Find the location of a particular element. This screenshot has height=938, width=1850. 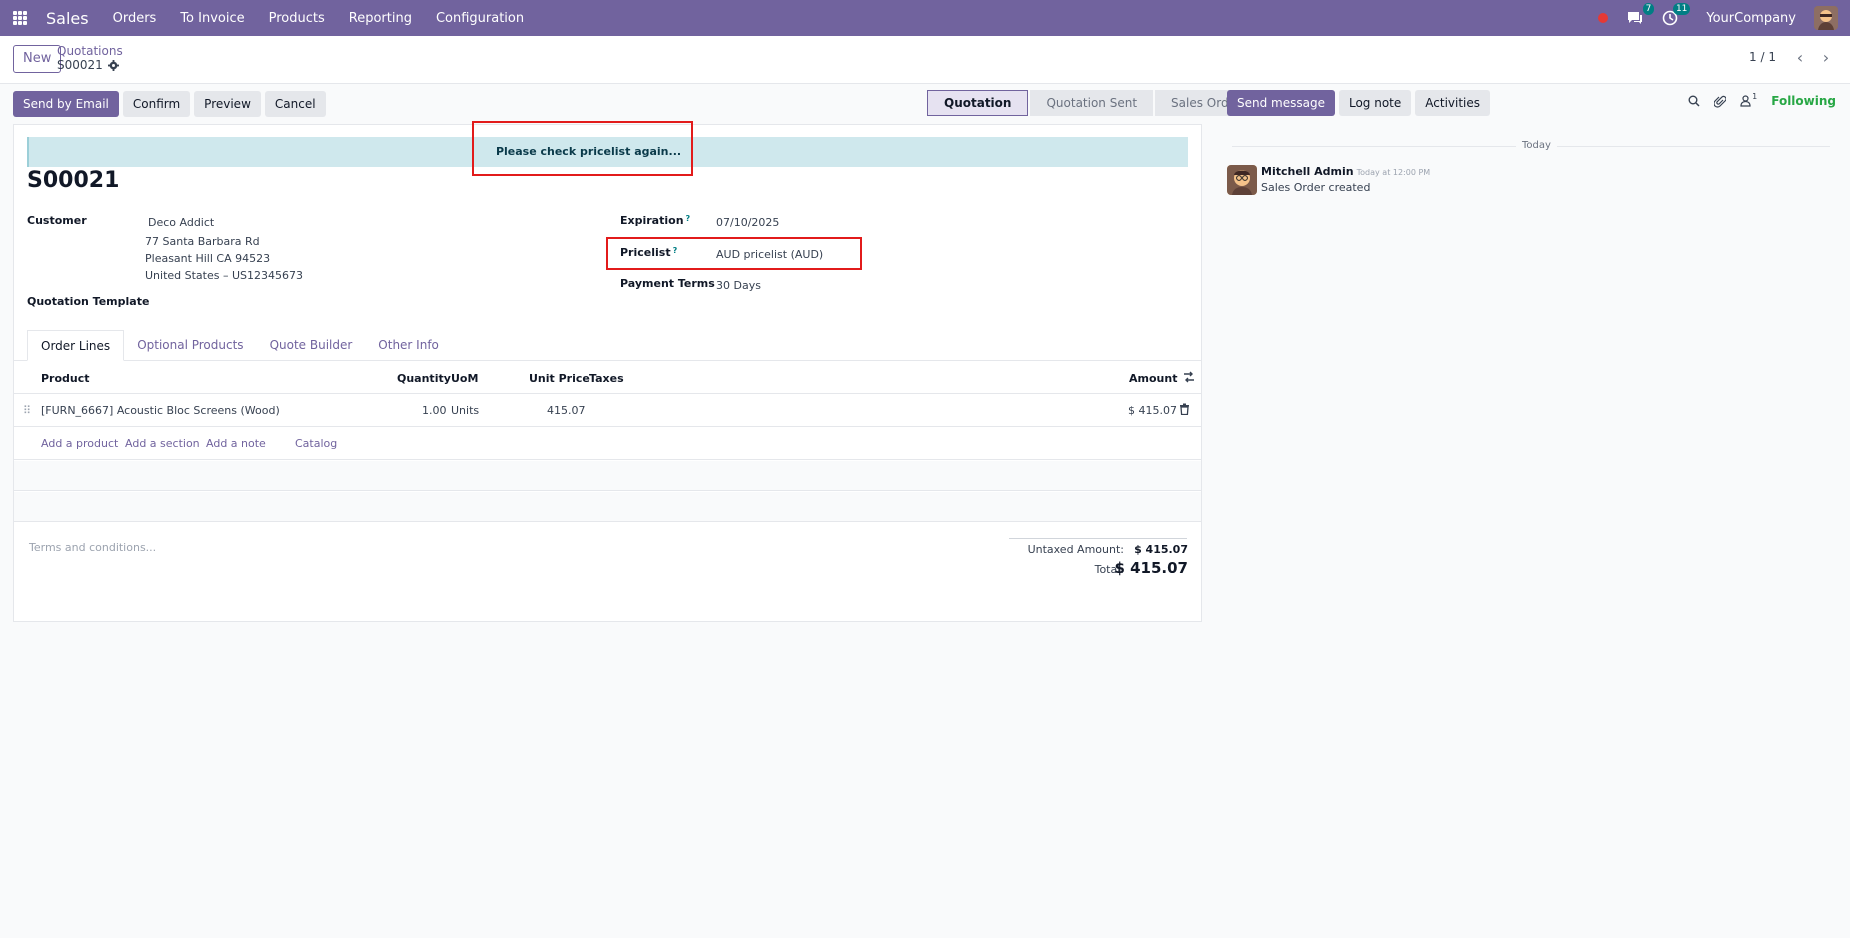

pager: 1 / 1 ‹ › is located at coordinates (1792, 57).